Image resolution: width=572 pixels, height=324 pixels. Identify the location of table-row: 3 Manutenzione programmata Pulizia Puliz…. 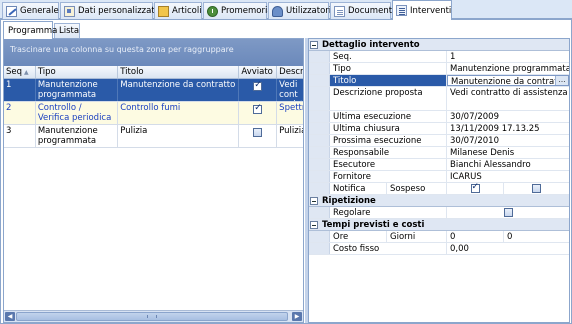
(153, 136).